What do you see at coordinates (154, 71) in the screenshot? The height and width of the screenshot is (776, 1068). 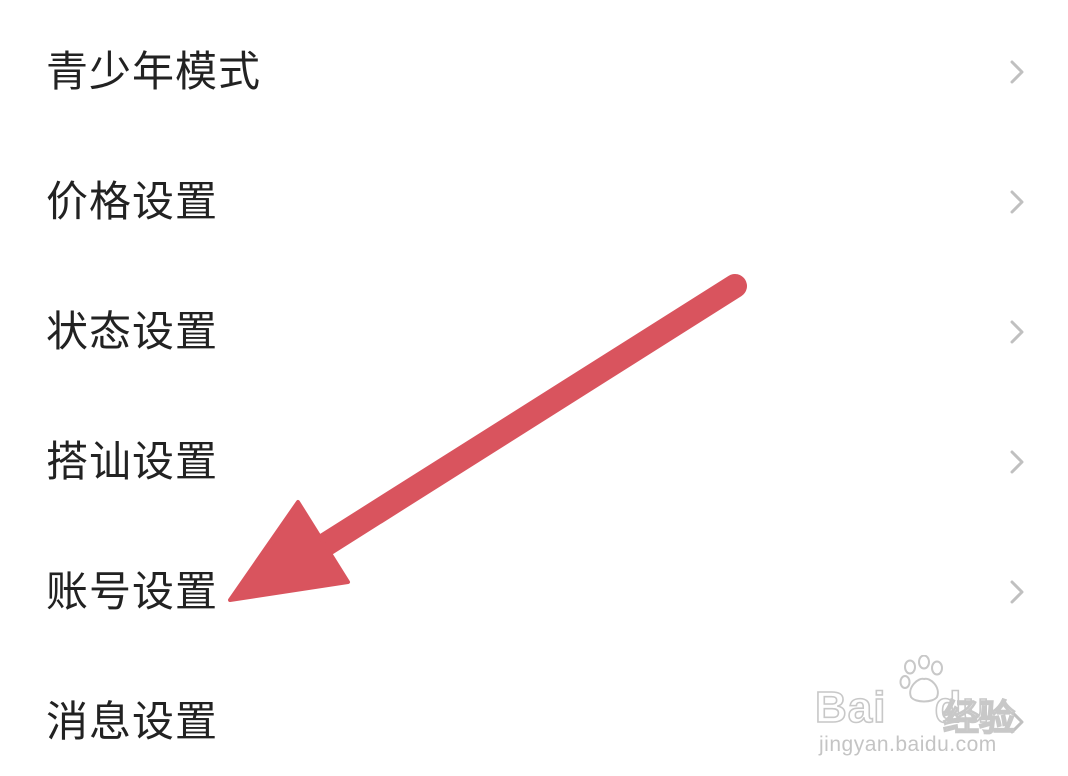 I see `menu-item-label: 青少年模式` at bounding box center [154, 71].